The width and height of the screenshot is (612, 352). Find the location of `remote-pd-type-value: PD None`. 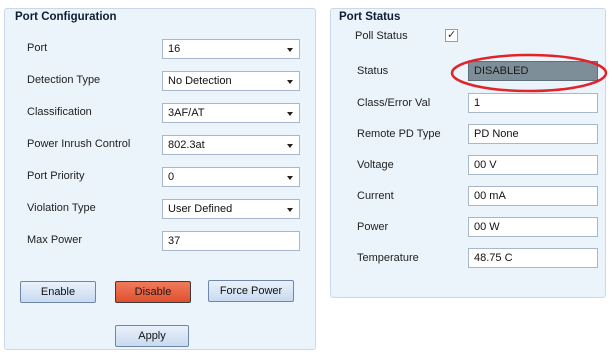

remote-pd-type-value: PD None is located at coordinates (496, 134).